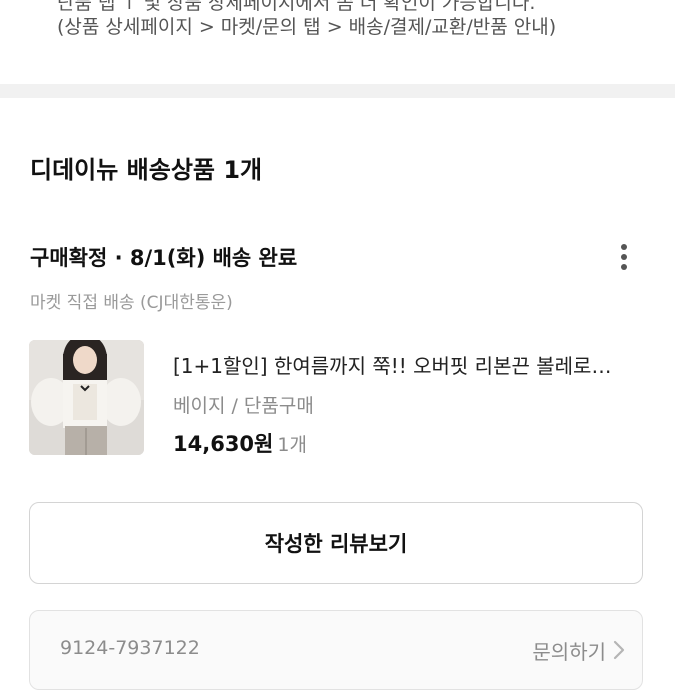  I want to click on product-price: 14,630원, so click(223, 444).